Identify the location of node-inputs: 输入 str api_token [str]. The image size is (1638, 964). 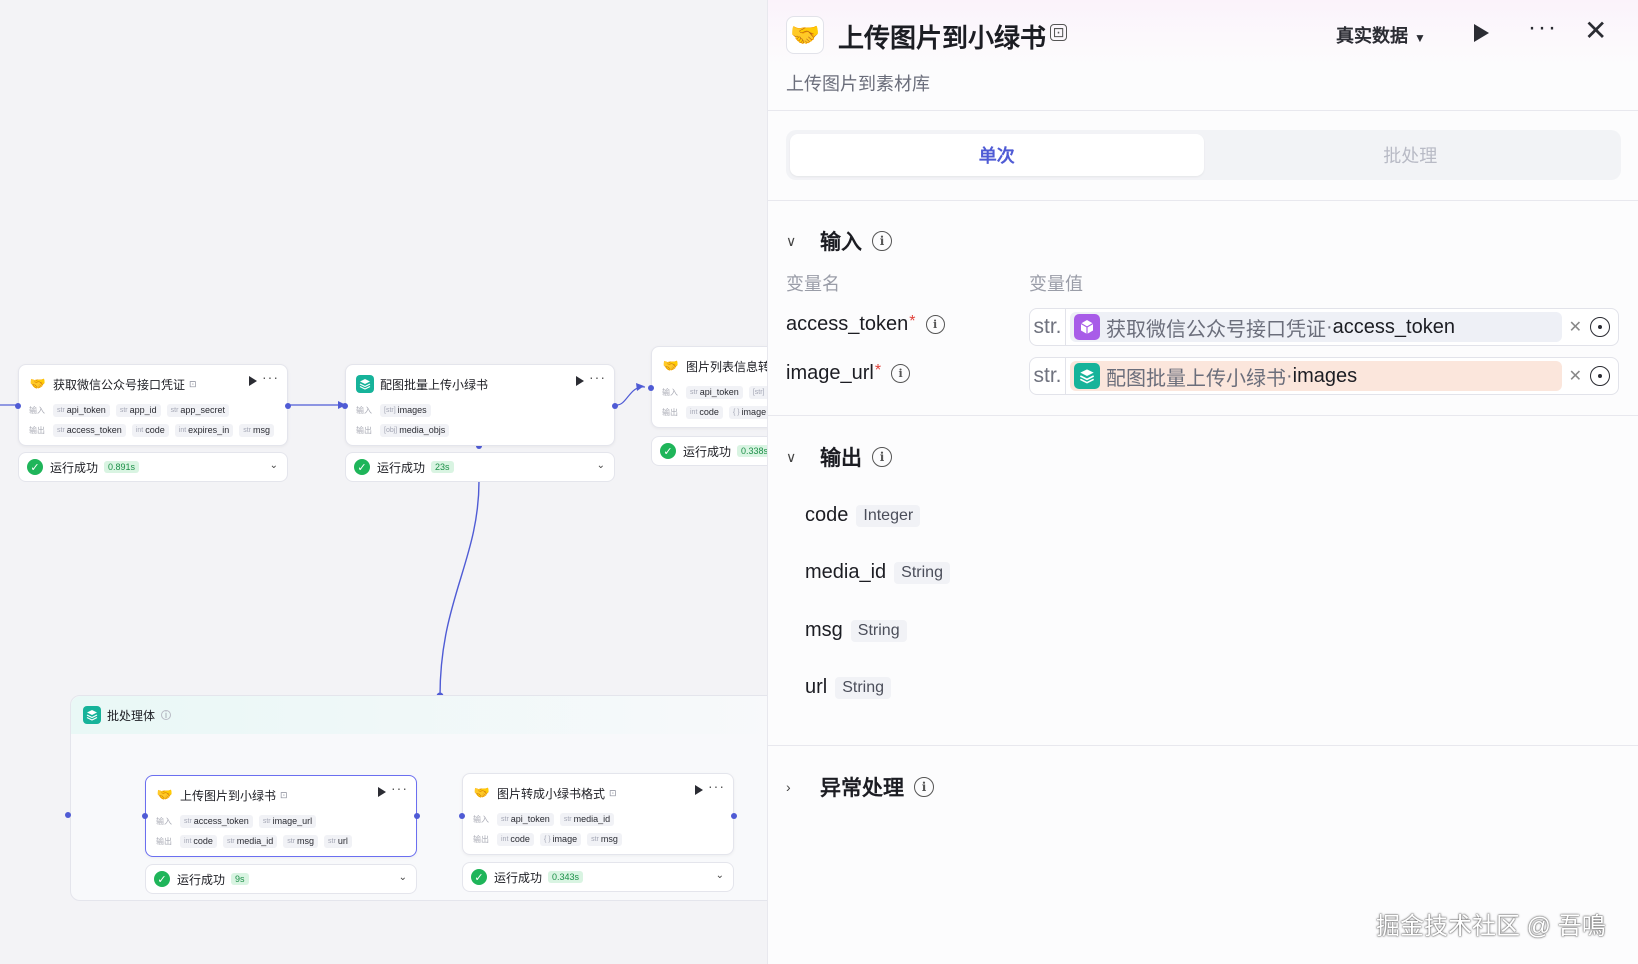
(714, 392).